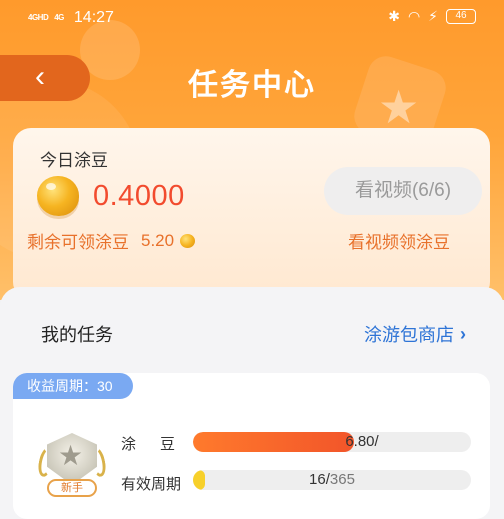 Image resolution: width=504 pixels, height=519 pixels. What do you see at coordinates (160, 444) in the screenshot?
I see `beans-row-label: 涂豆` at bounding box center [160, 444].